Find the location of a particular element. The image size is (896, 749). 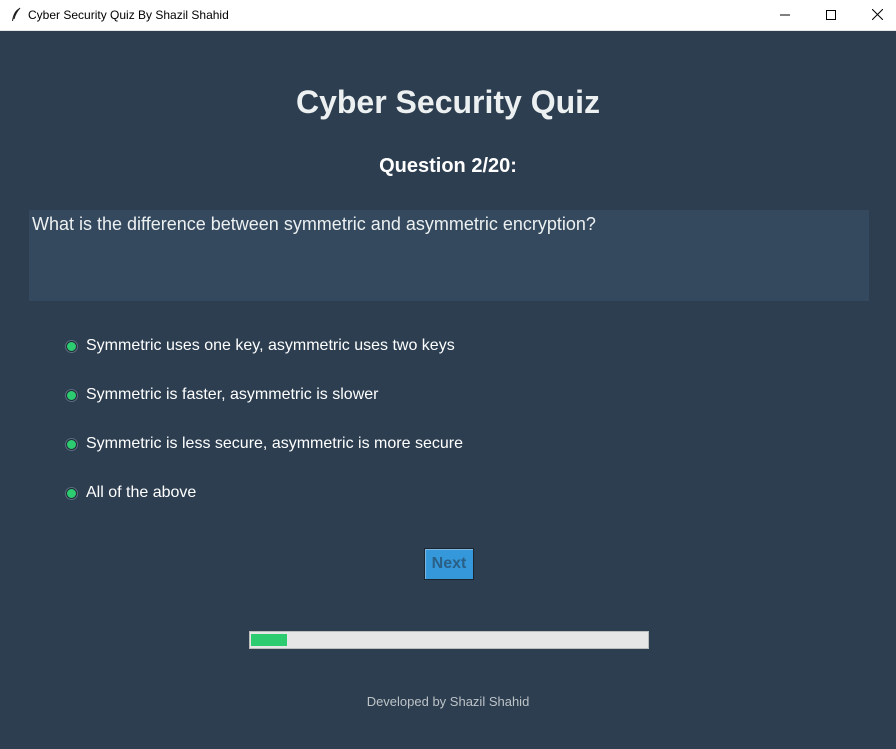

option-label: All of the above is located at coordinates (141, 492).